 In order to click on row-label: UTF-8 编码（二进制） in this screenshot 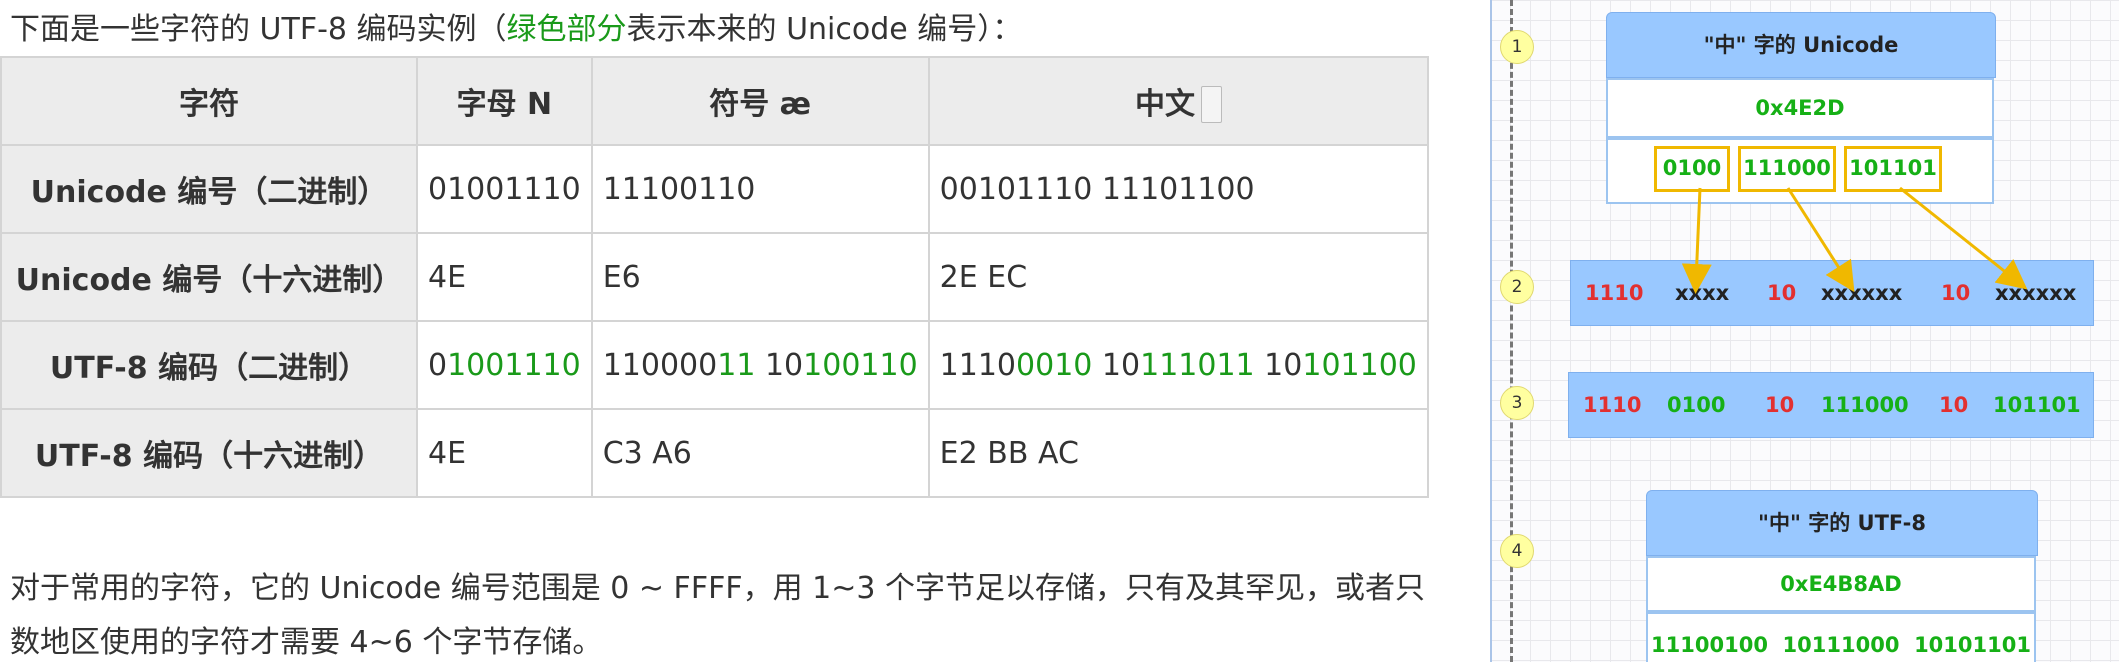, I will do `click(209, 365)`.